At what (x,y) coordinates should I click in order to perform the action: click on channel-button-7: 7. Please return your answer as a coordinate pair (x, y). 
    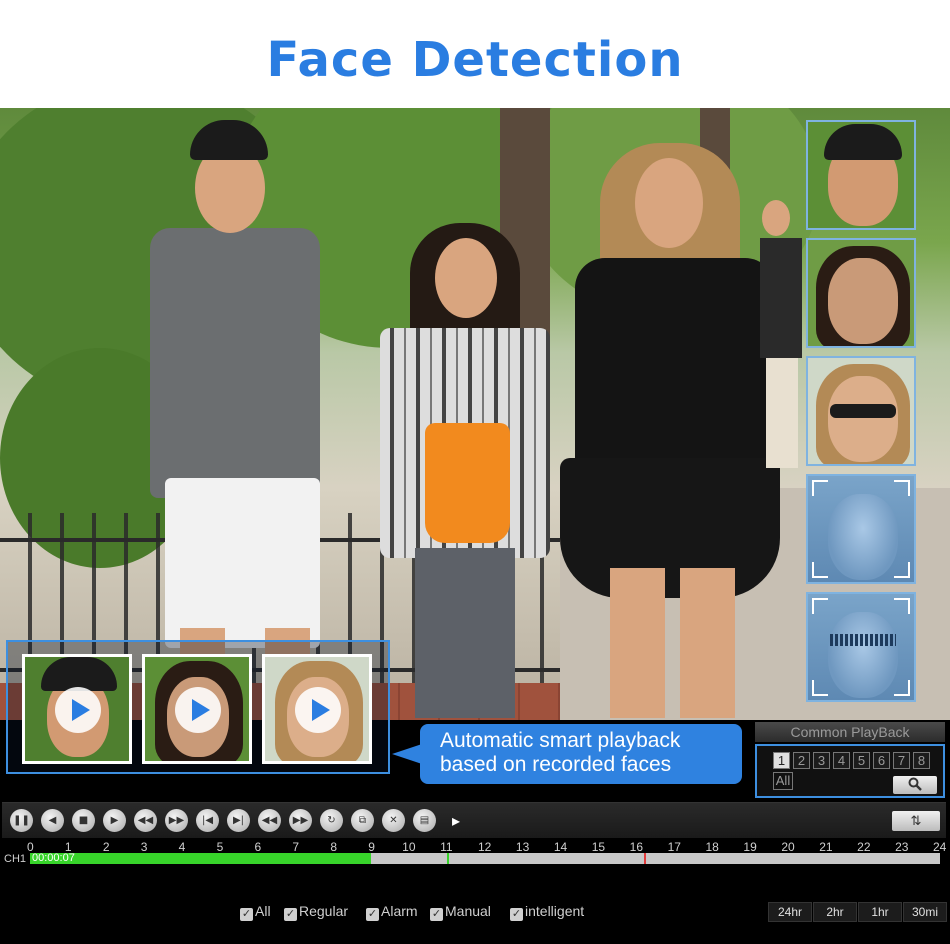
    Looking at the image, I should click on (901, 760).